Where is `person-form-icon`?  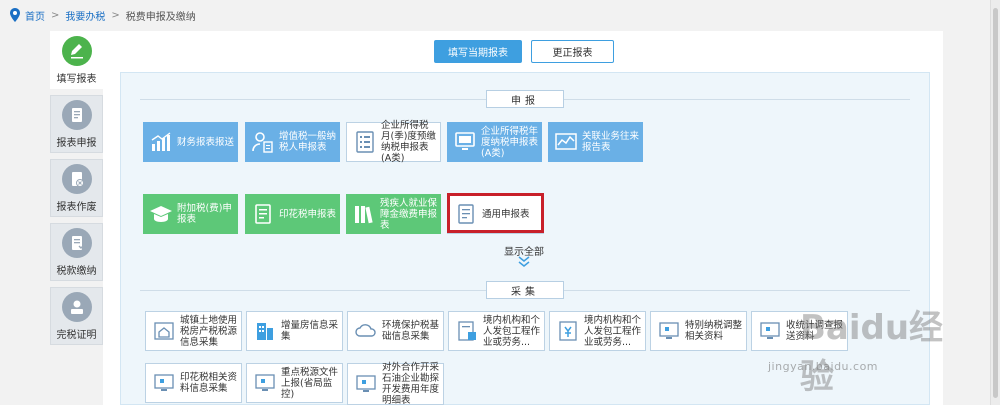 person-form-icon is located at coordinates (262, 142).